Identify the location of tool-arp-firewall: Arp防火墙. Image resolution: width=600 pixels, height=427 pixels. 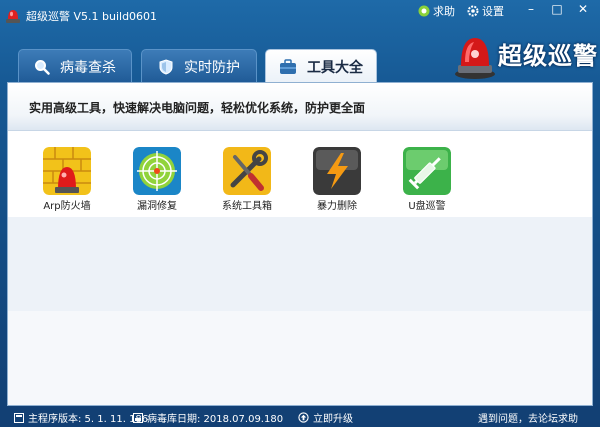
(67, 179).